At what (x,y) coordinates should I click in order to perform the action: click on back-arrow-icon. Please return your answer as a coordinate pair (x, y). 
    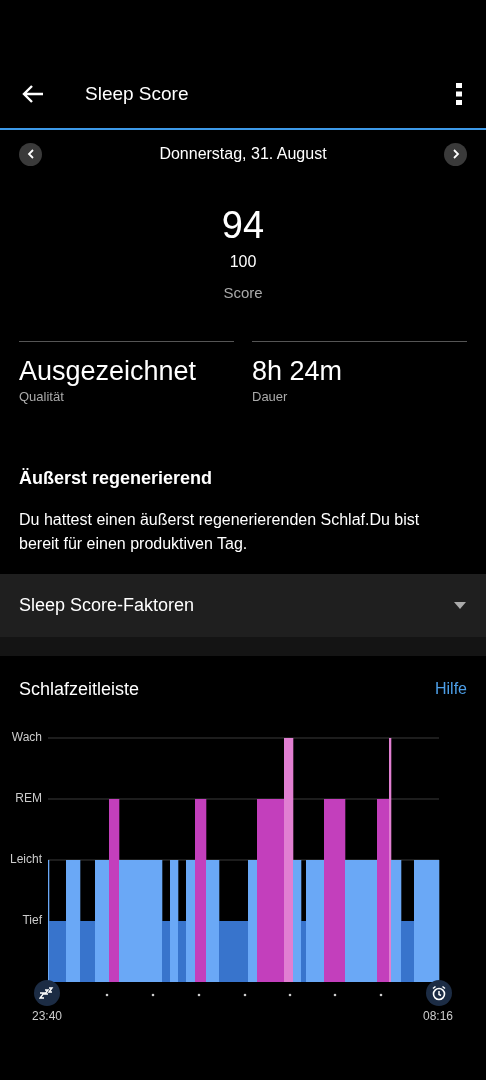
    Looking at the image, I should click on (33, 94).